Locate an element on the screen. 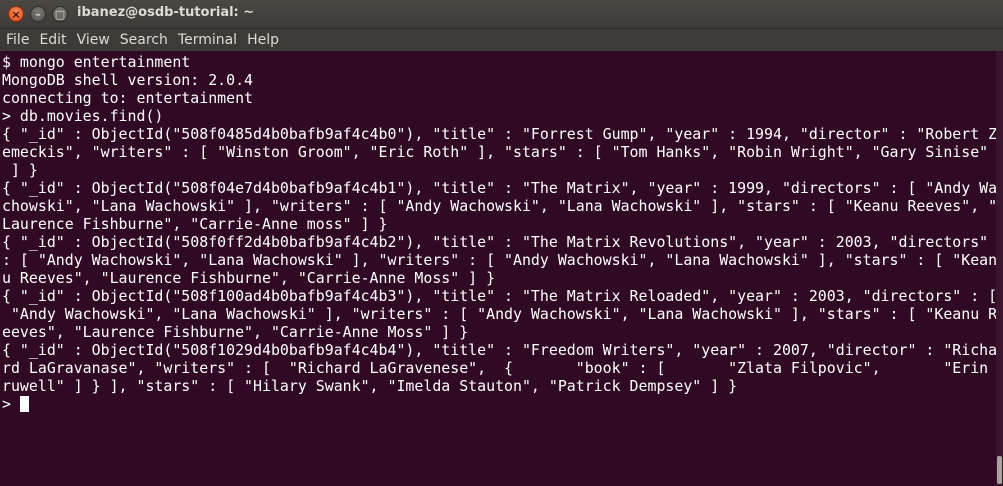 The image size is (1003, 486). menu-terminal: Terminal is located at coordinates (206, 40).